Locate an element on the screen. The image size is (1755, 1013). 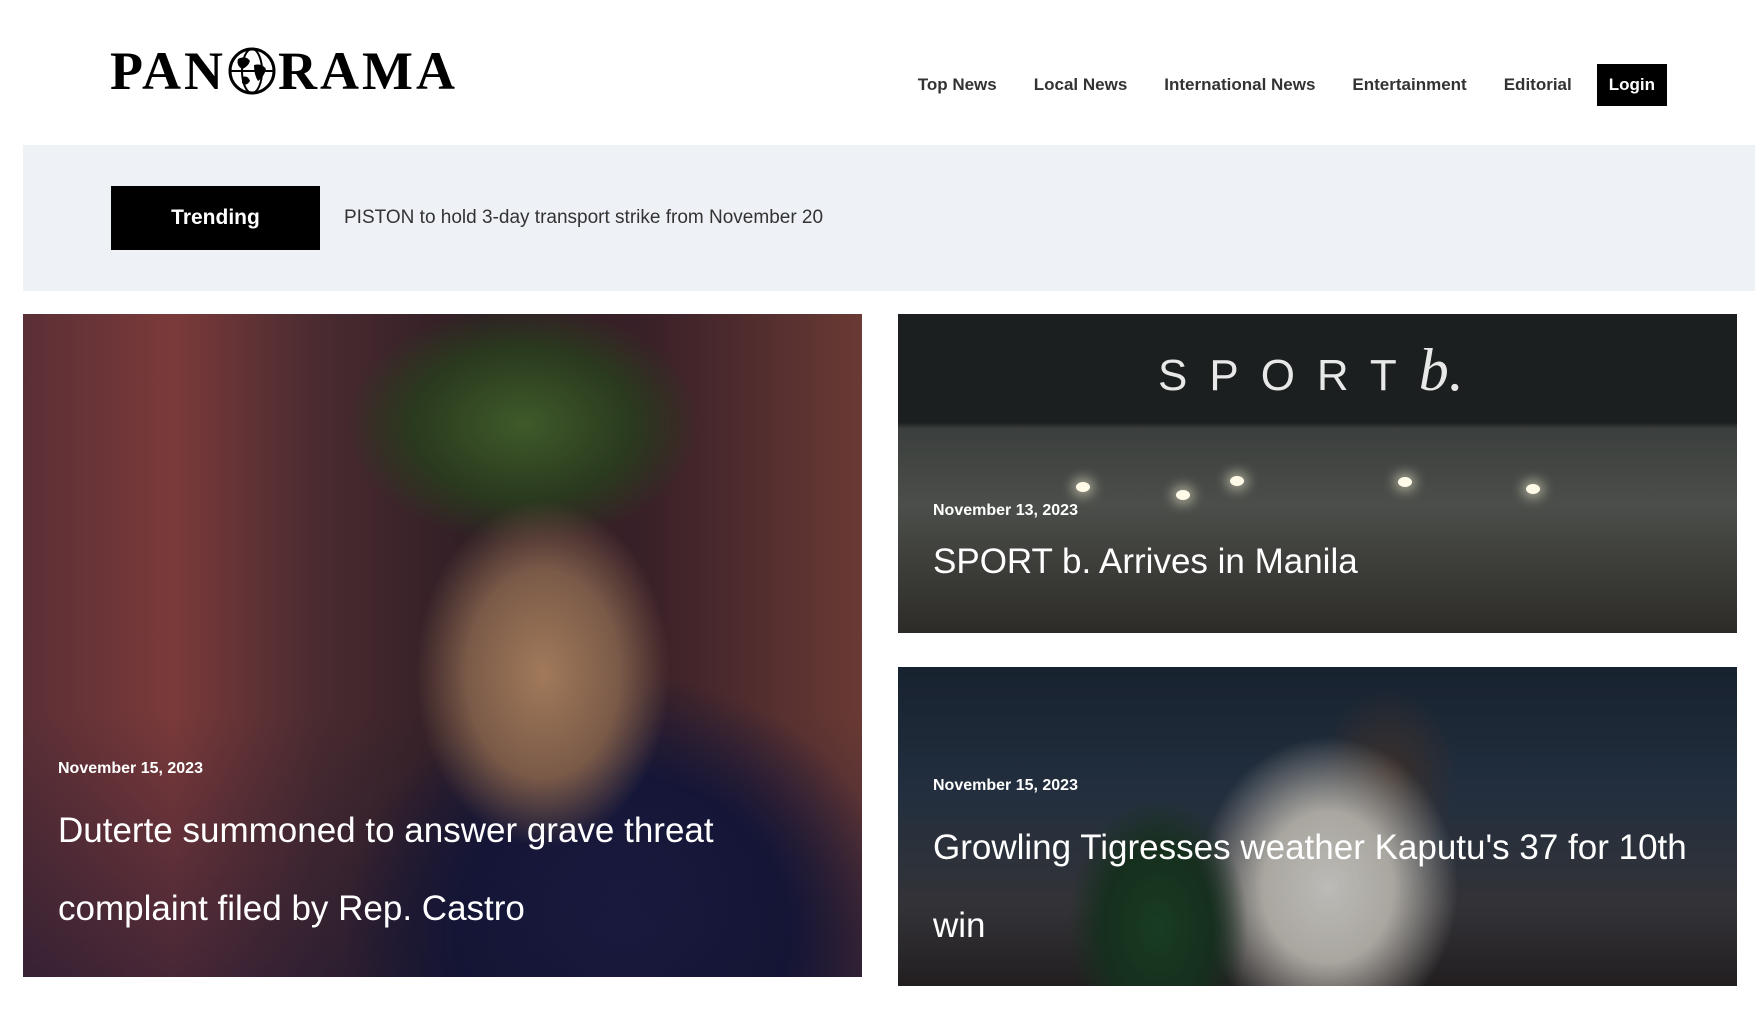
article-date: November 13, 2023 is located at coordinates (1005, 510).